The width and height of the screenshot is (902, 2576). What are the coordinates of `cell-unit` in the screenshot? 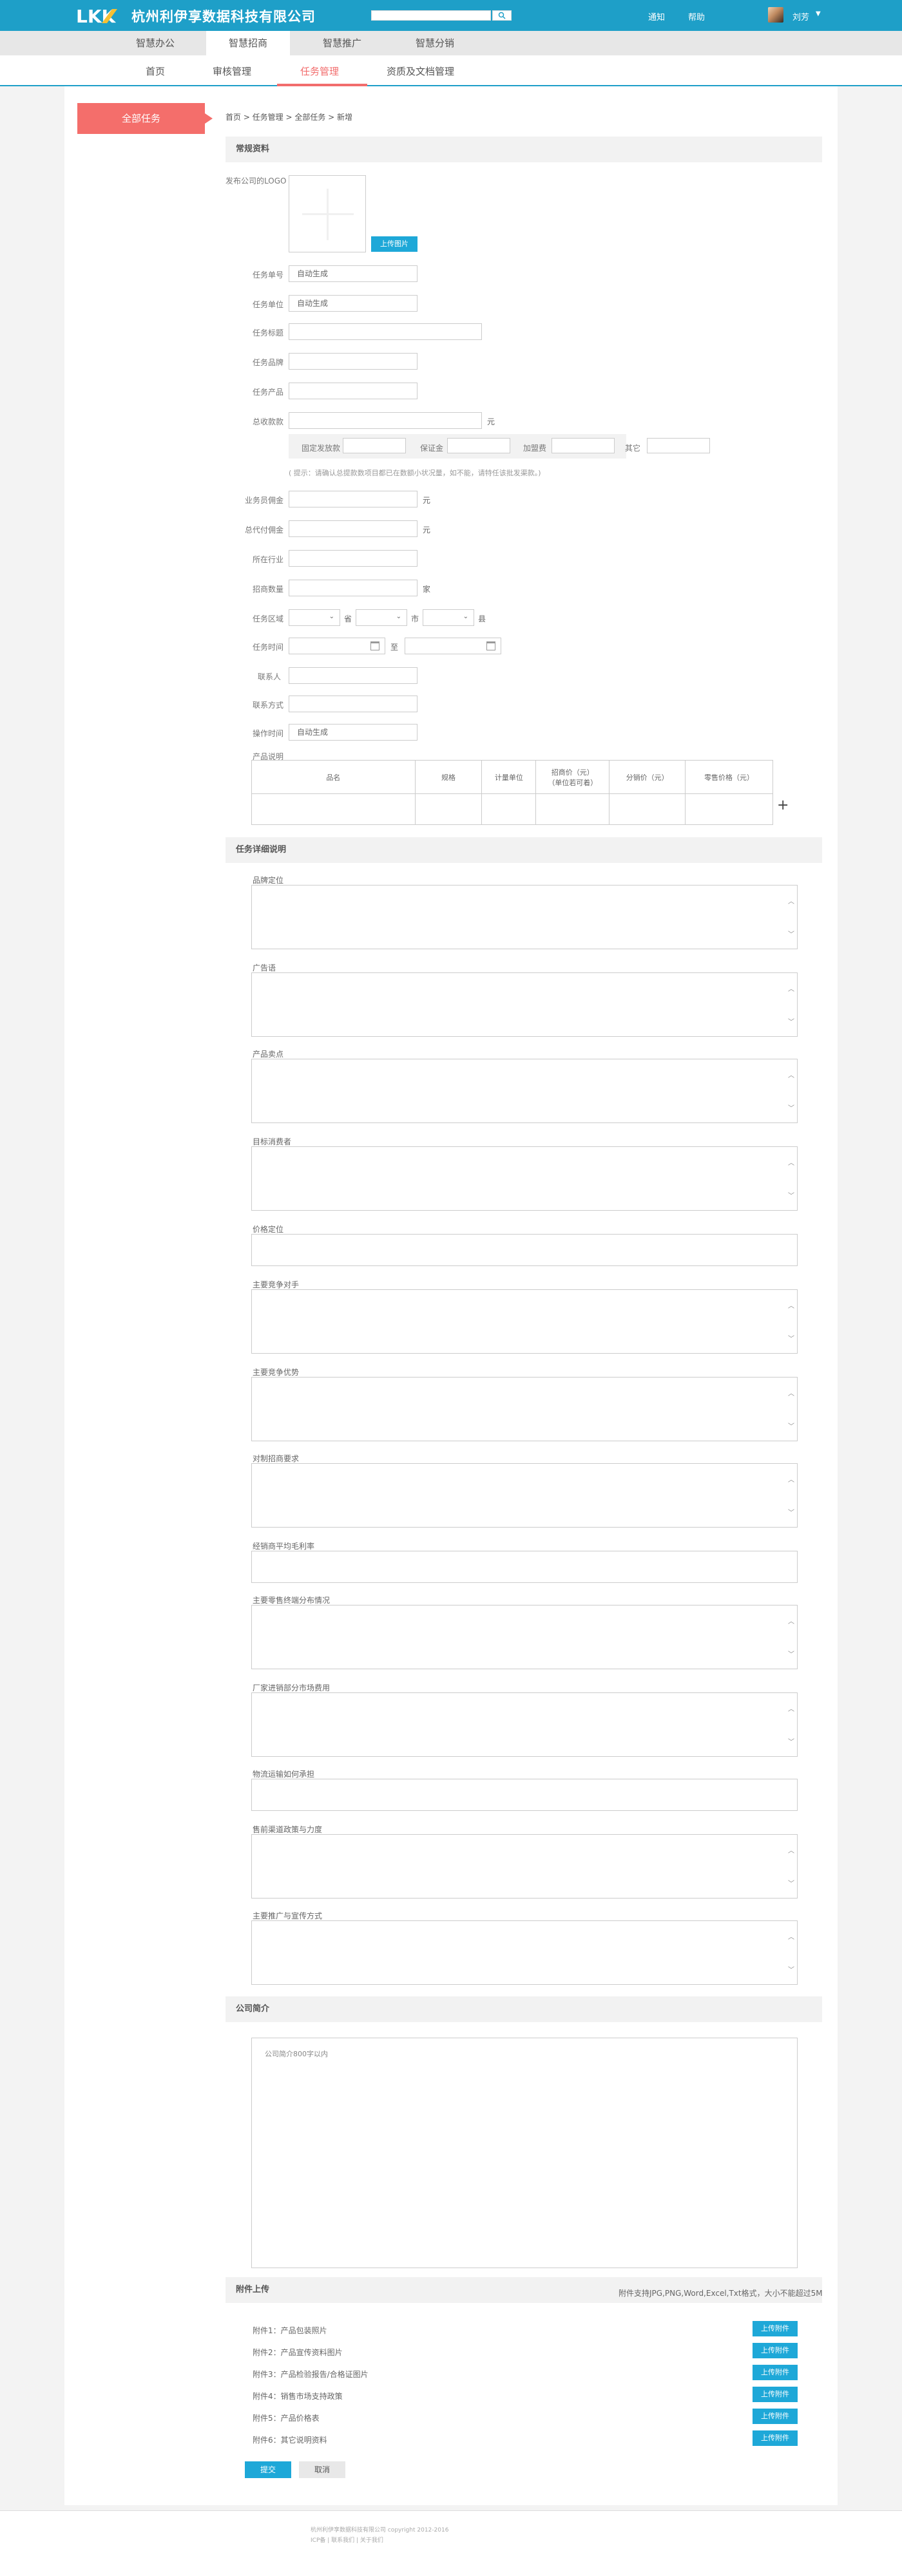 It's located at (509, 809).